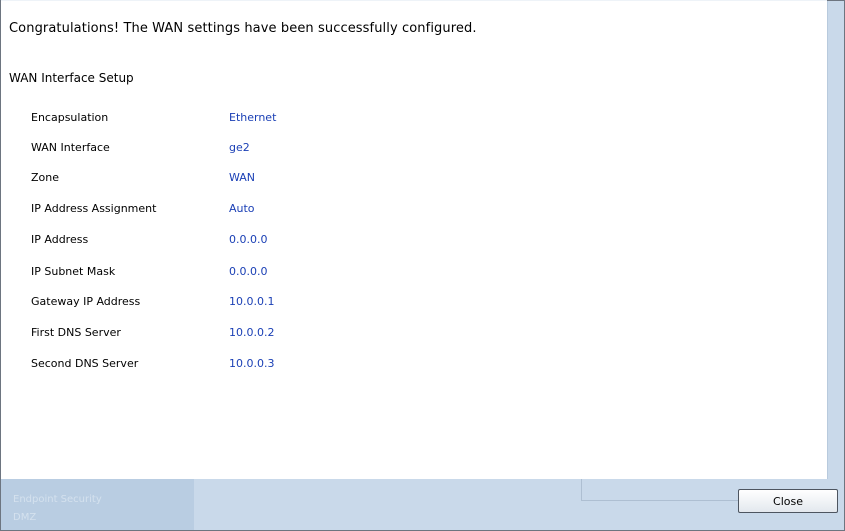 The image size is (845, 531). What do you see at coordinates (70, 147) in the screenshot?
I see `row-label: WAN Interface` at bounding box center [70, 147].